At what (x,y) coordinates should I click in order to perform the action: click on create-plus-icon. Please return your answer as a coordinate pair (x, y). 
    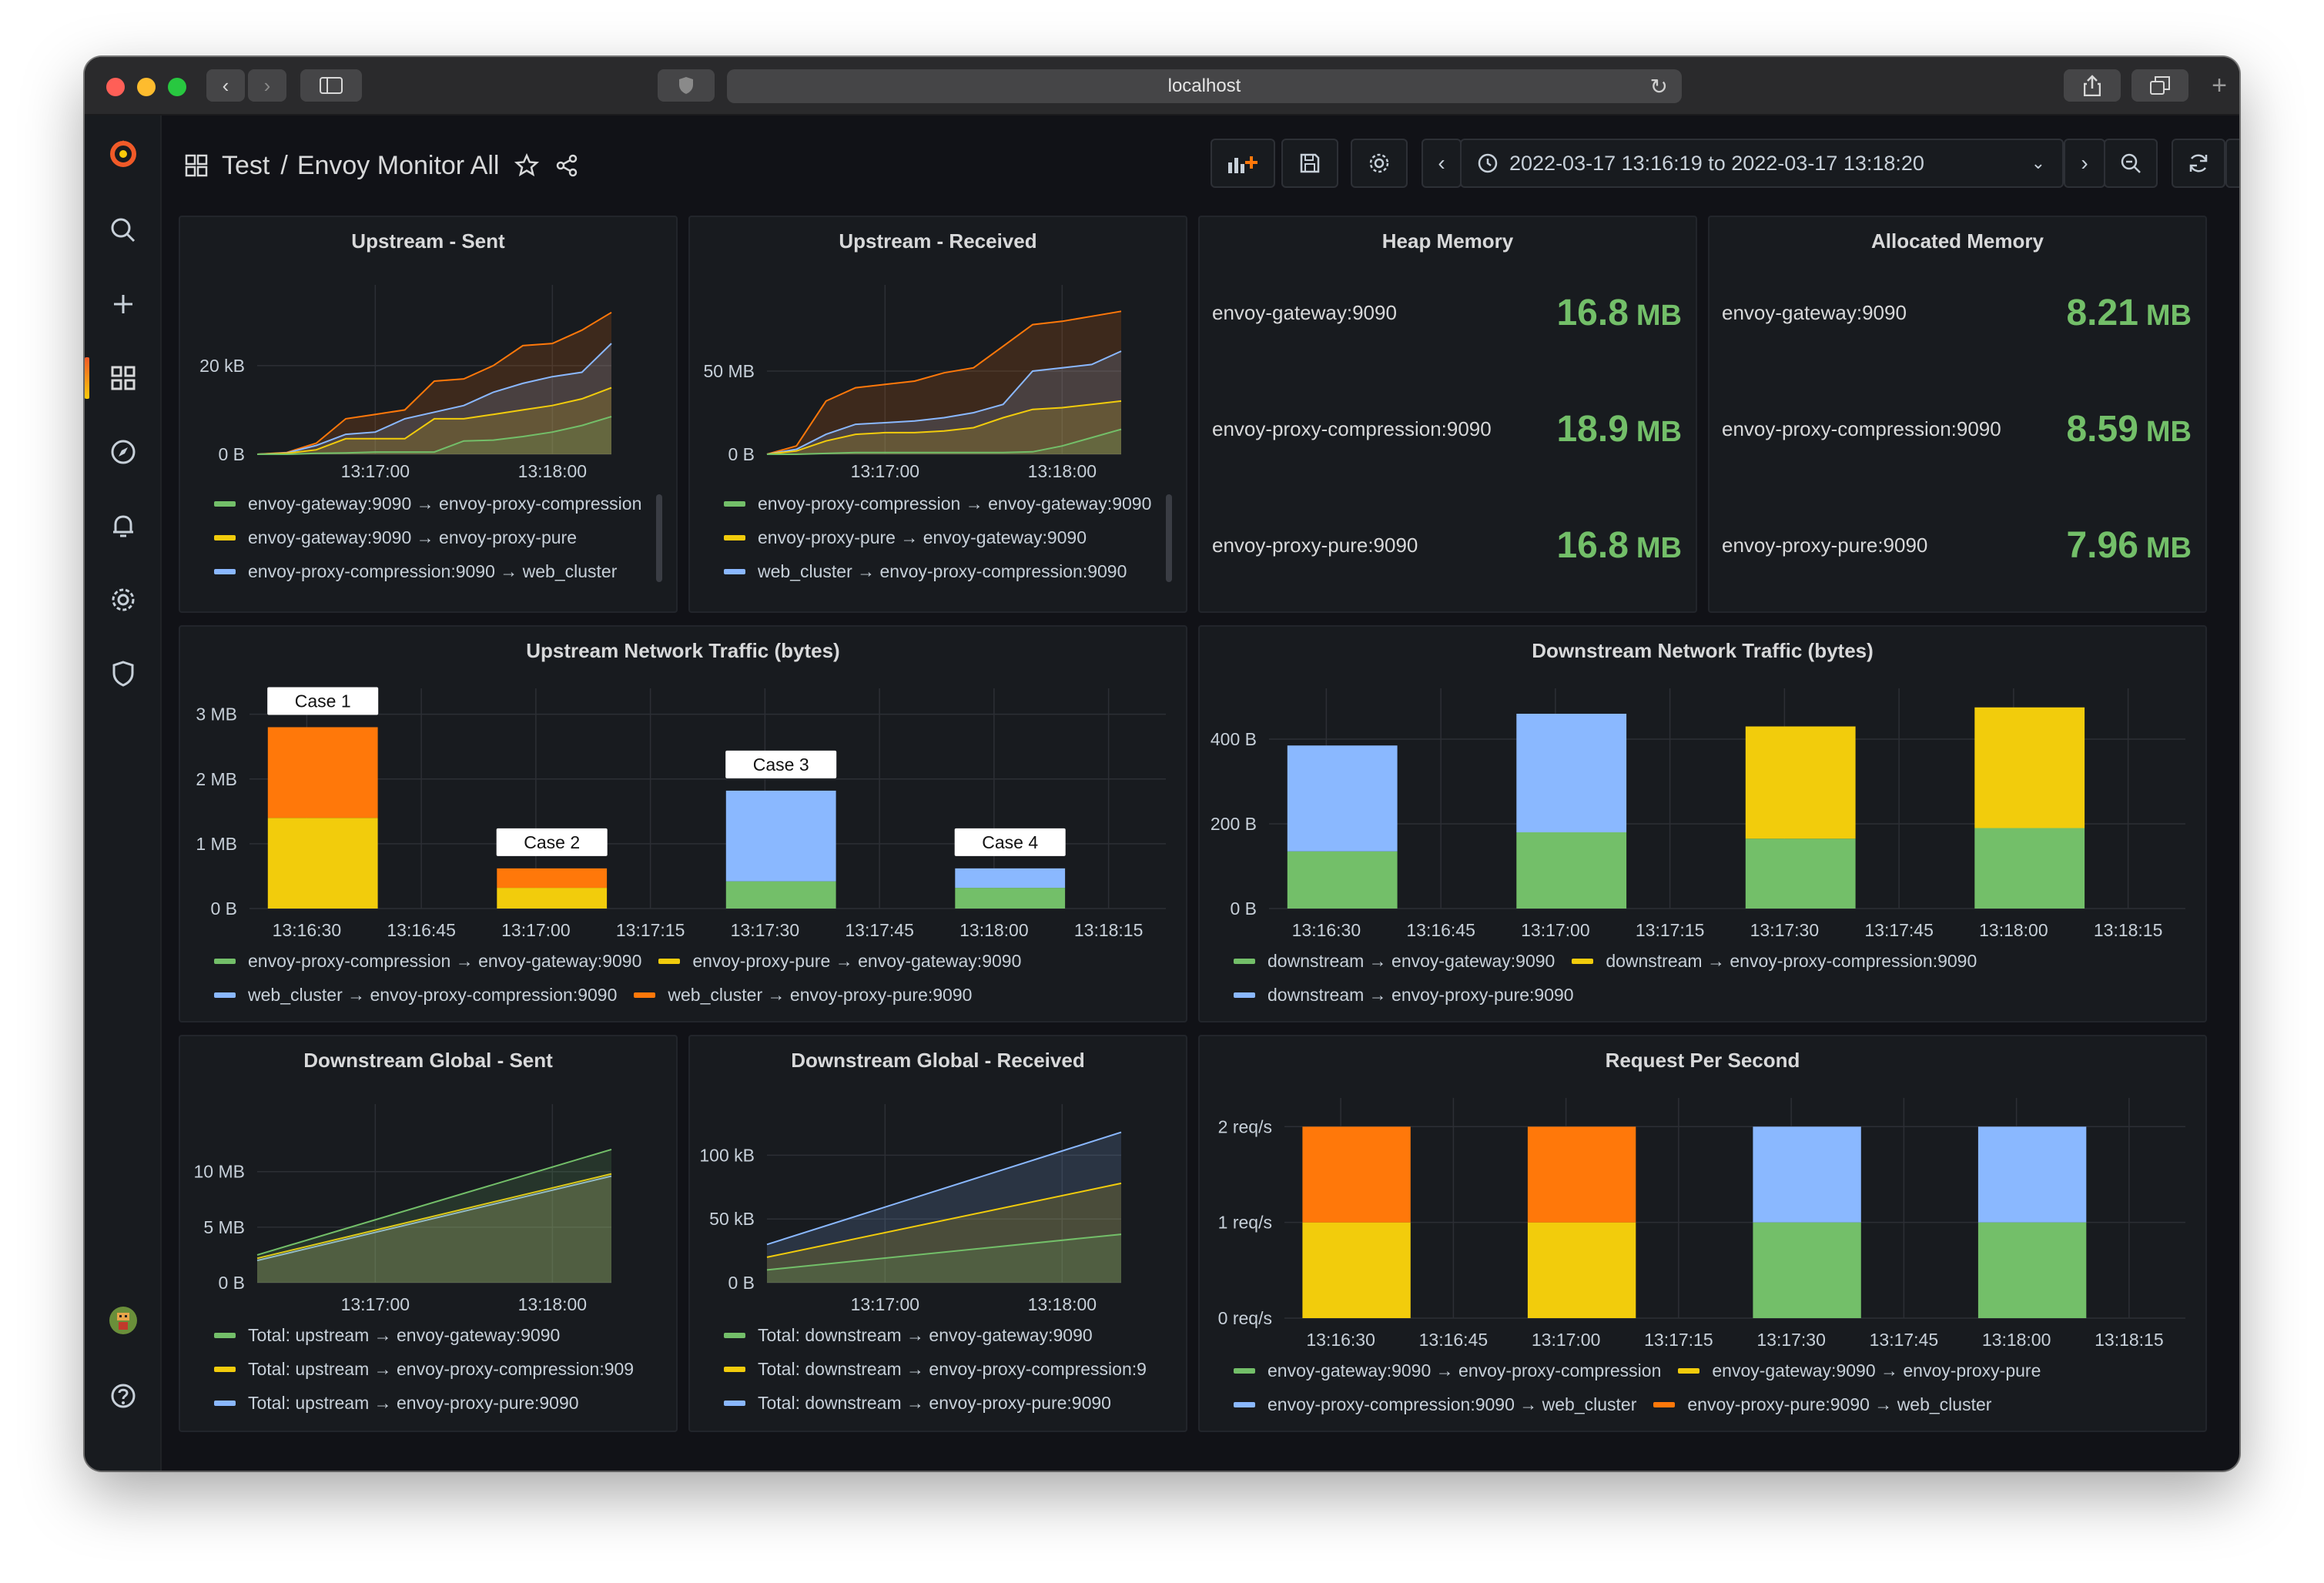
    Looking at the image, I should click on (123, 304).